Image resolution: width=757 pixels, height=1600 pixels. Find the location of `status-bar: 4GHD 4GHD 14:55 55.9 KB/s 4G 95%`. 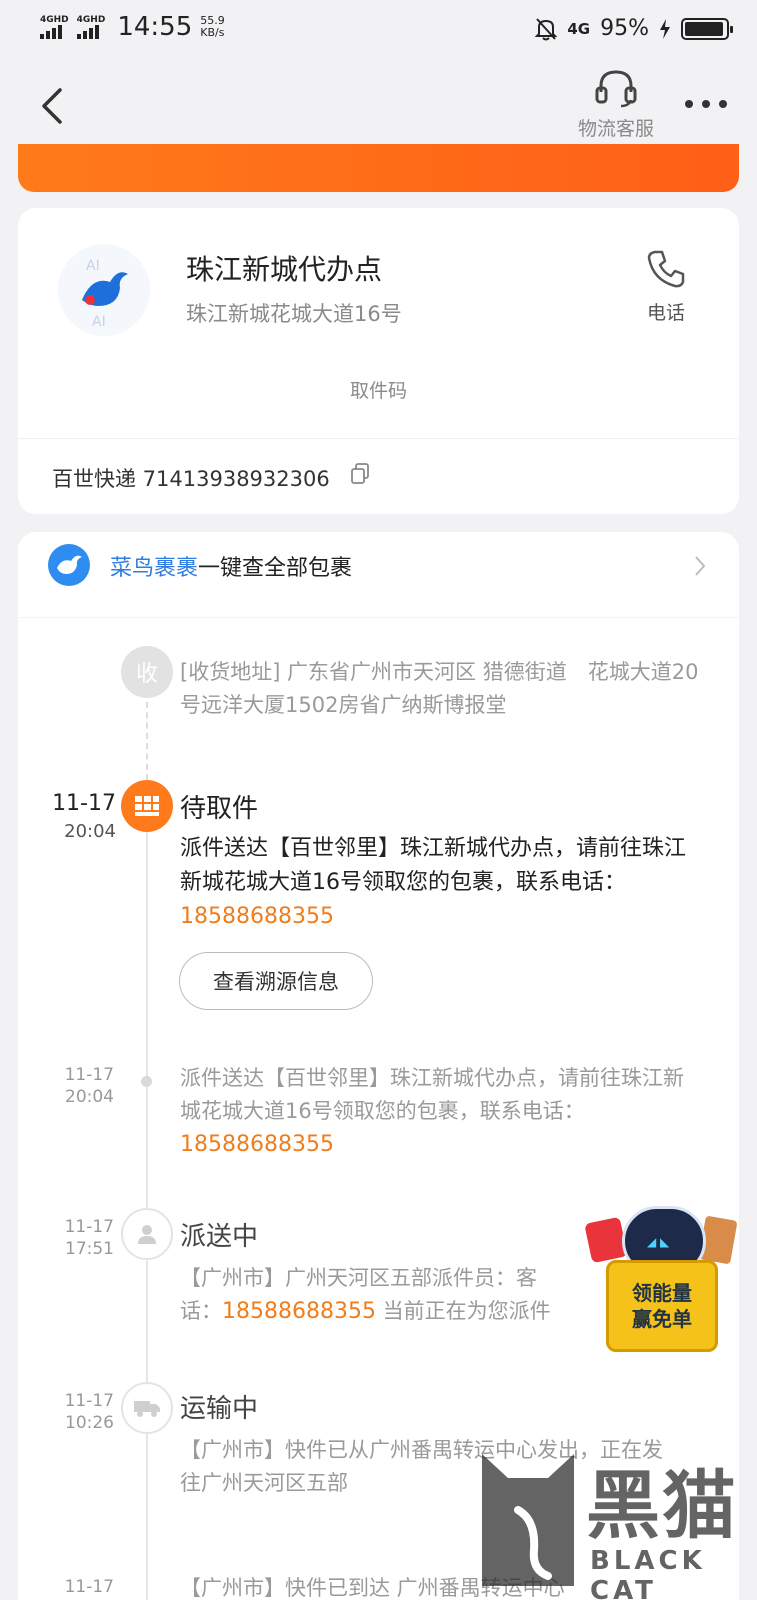

status-bar: 4GHD 4GHD 14:55 55.9 KB/s 4G 95% is located at coordinates (378, 30).